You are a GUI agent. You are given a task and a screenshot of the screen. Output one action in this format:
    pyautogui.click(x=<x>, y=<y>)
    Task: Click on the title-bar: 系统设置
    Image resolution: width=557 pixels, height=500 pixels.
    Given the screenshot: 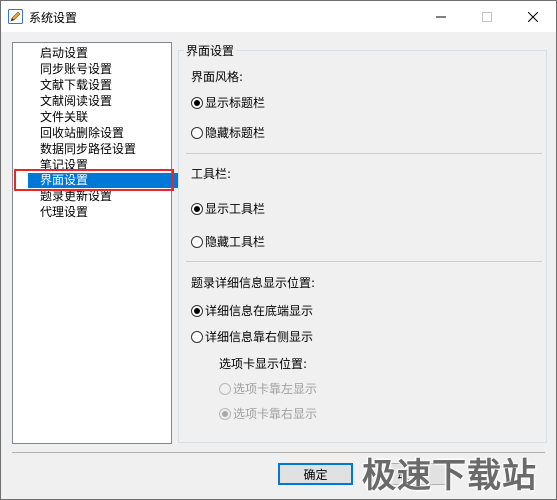 What is the action you would take?
    pyautogui.click(x=278, y=16)
    